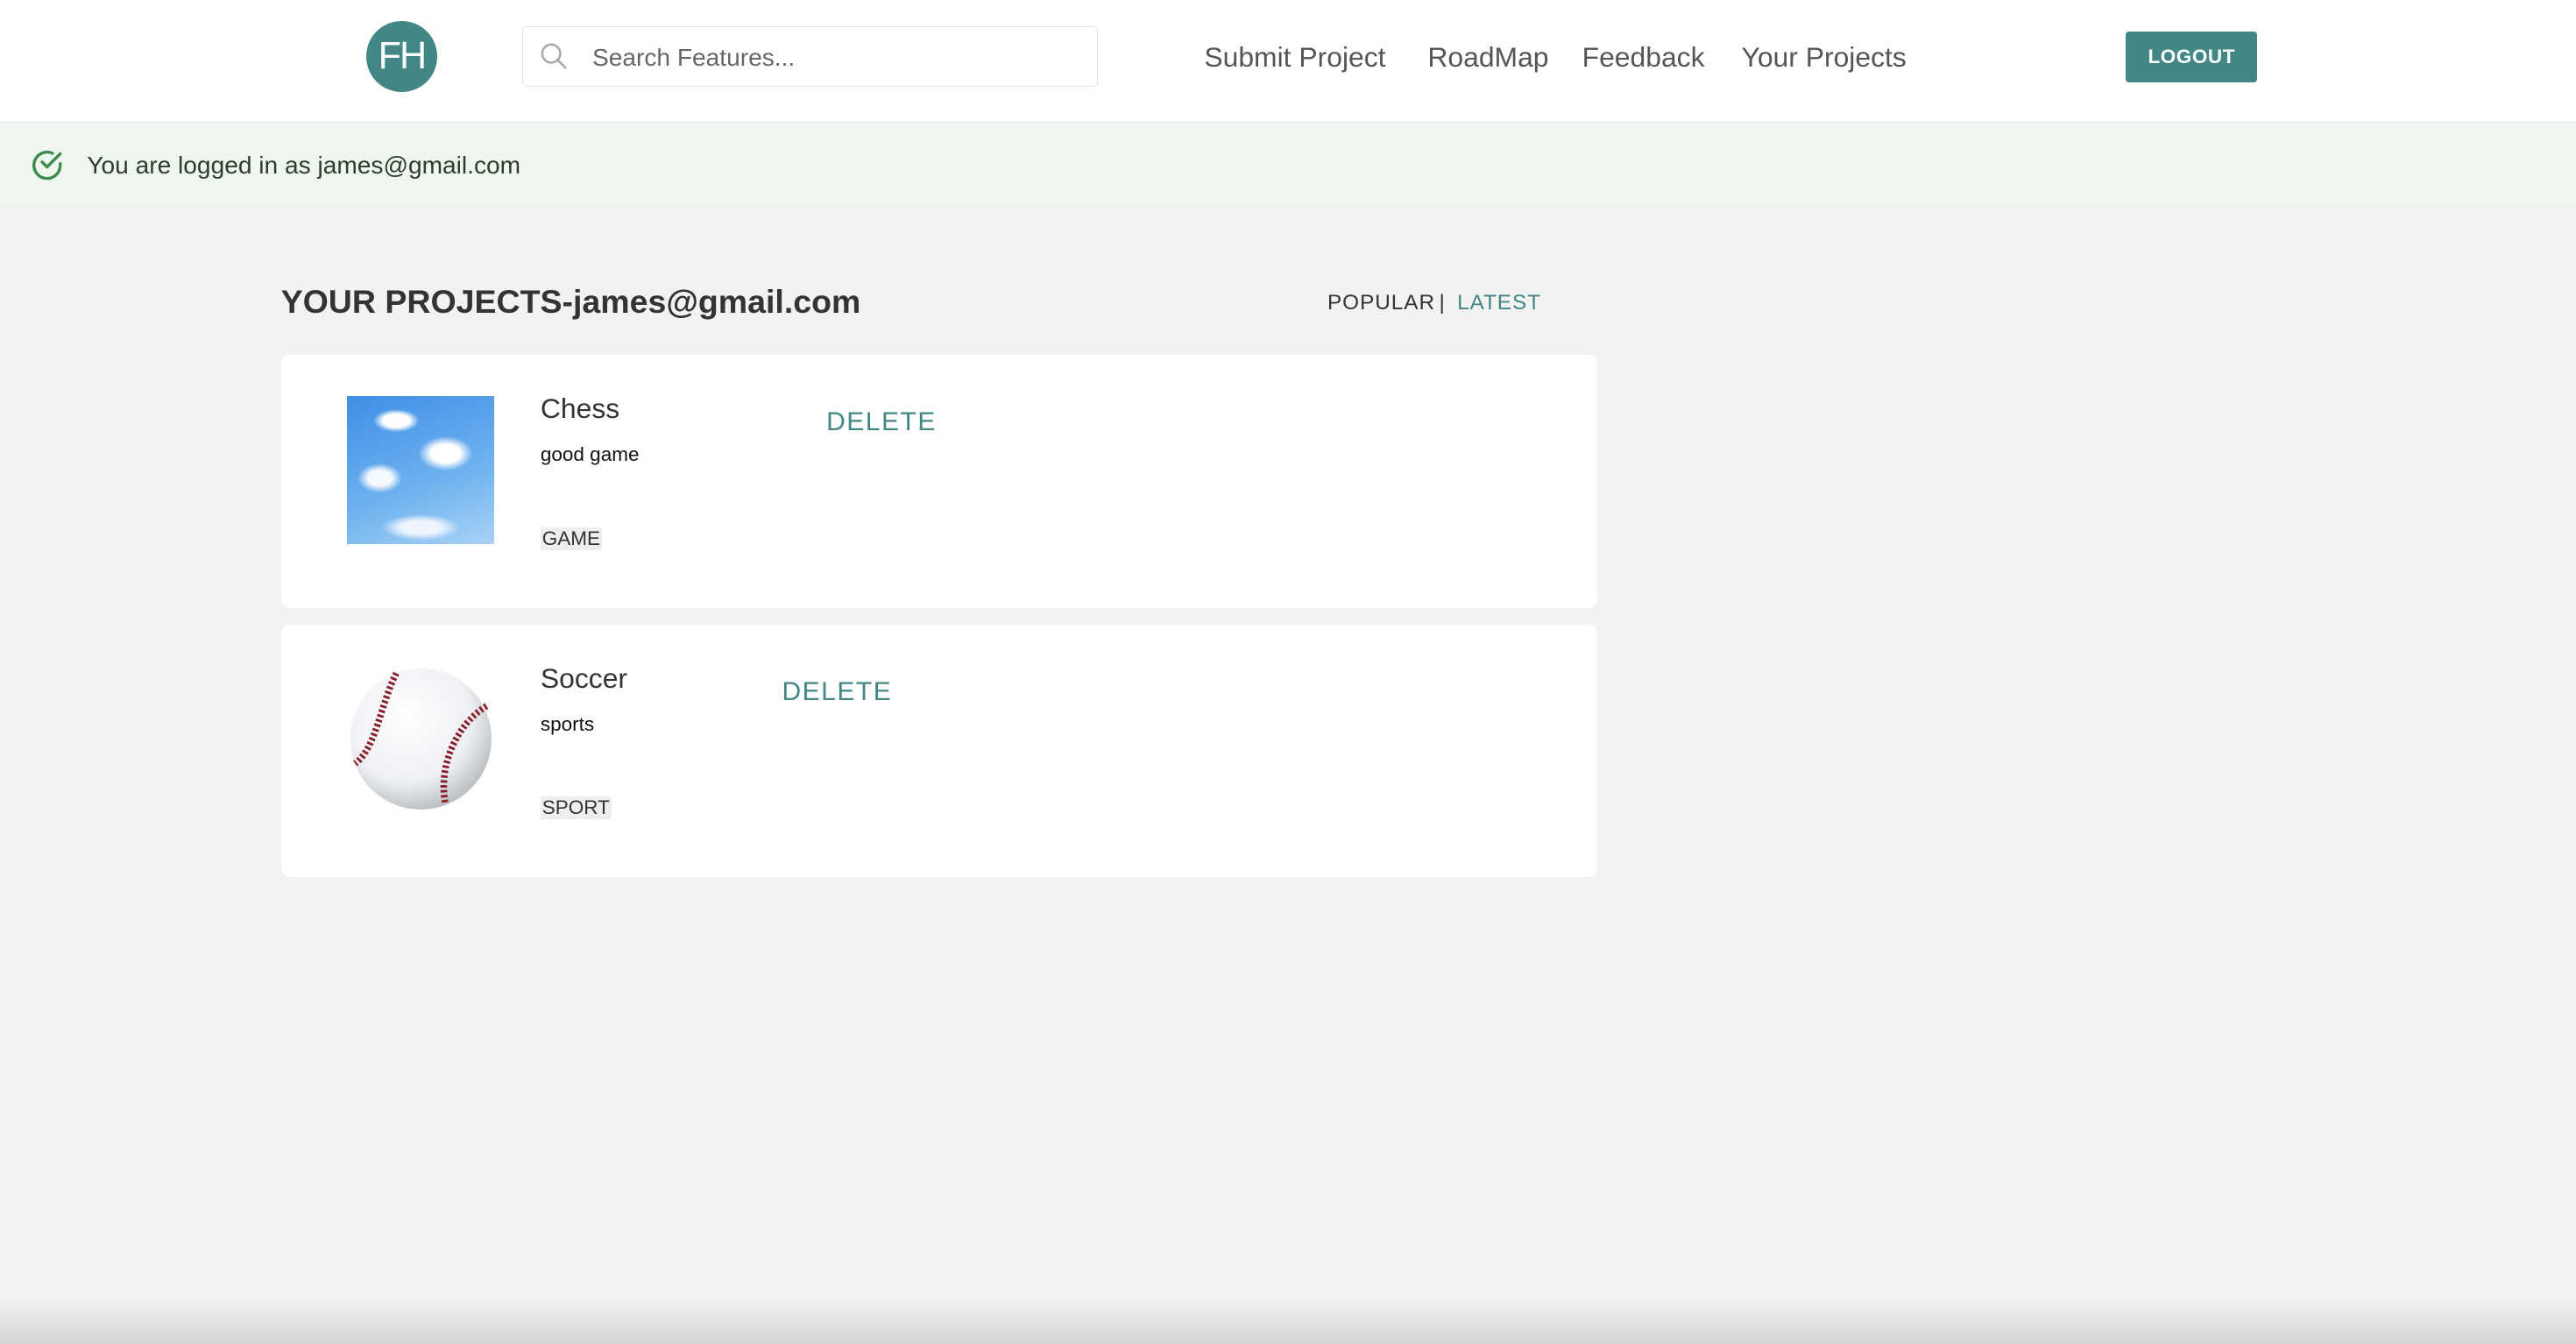 The width and height of the screenshot is (2576, 1344). Describe the element at coordinates (584, 677) in the screenshot. I see `project-title: Soccer` at that location.